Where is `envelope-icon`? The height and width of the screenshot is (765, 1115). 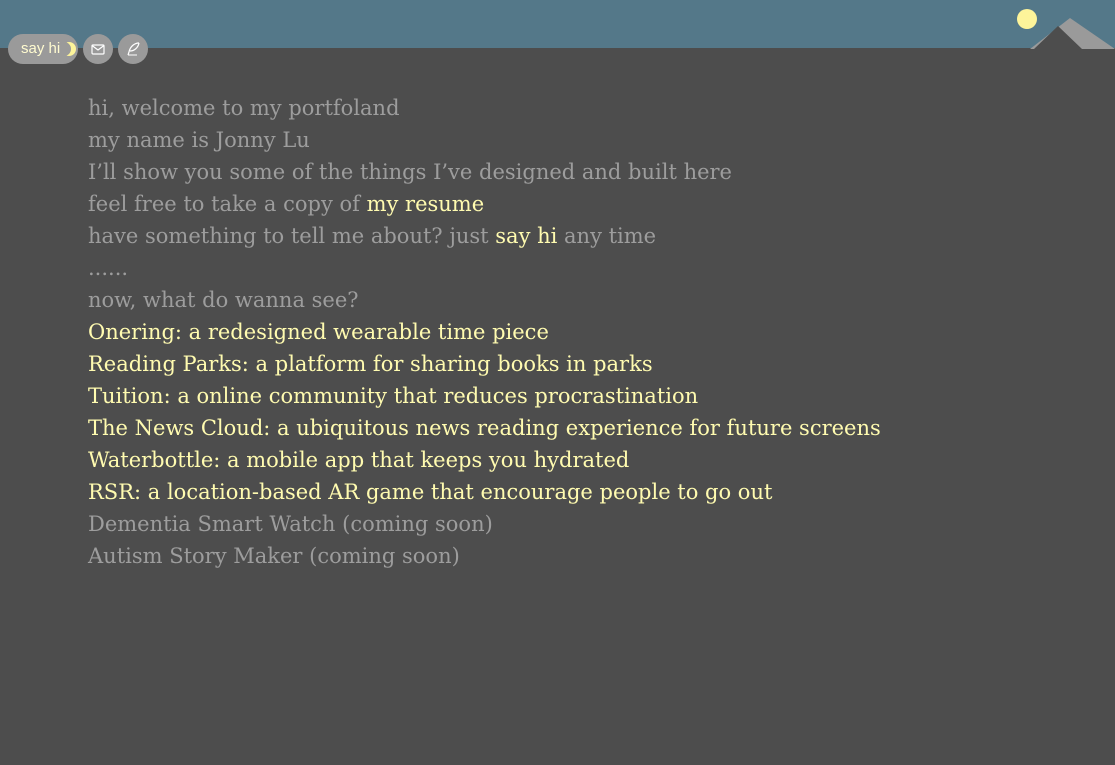
envelope-icon is located at coordinates (98, 49).